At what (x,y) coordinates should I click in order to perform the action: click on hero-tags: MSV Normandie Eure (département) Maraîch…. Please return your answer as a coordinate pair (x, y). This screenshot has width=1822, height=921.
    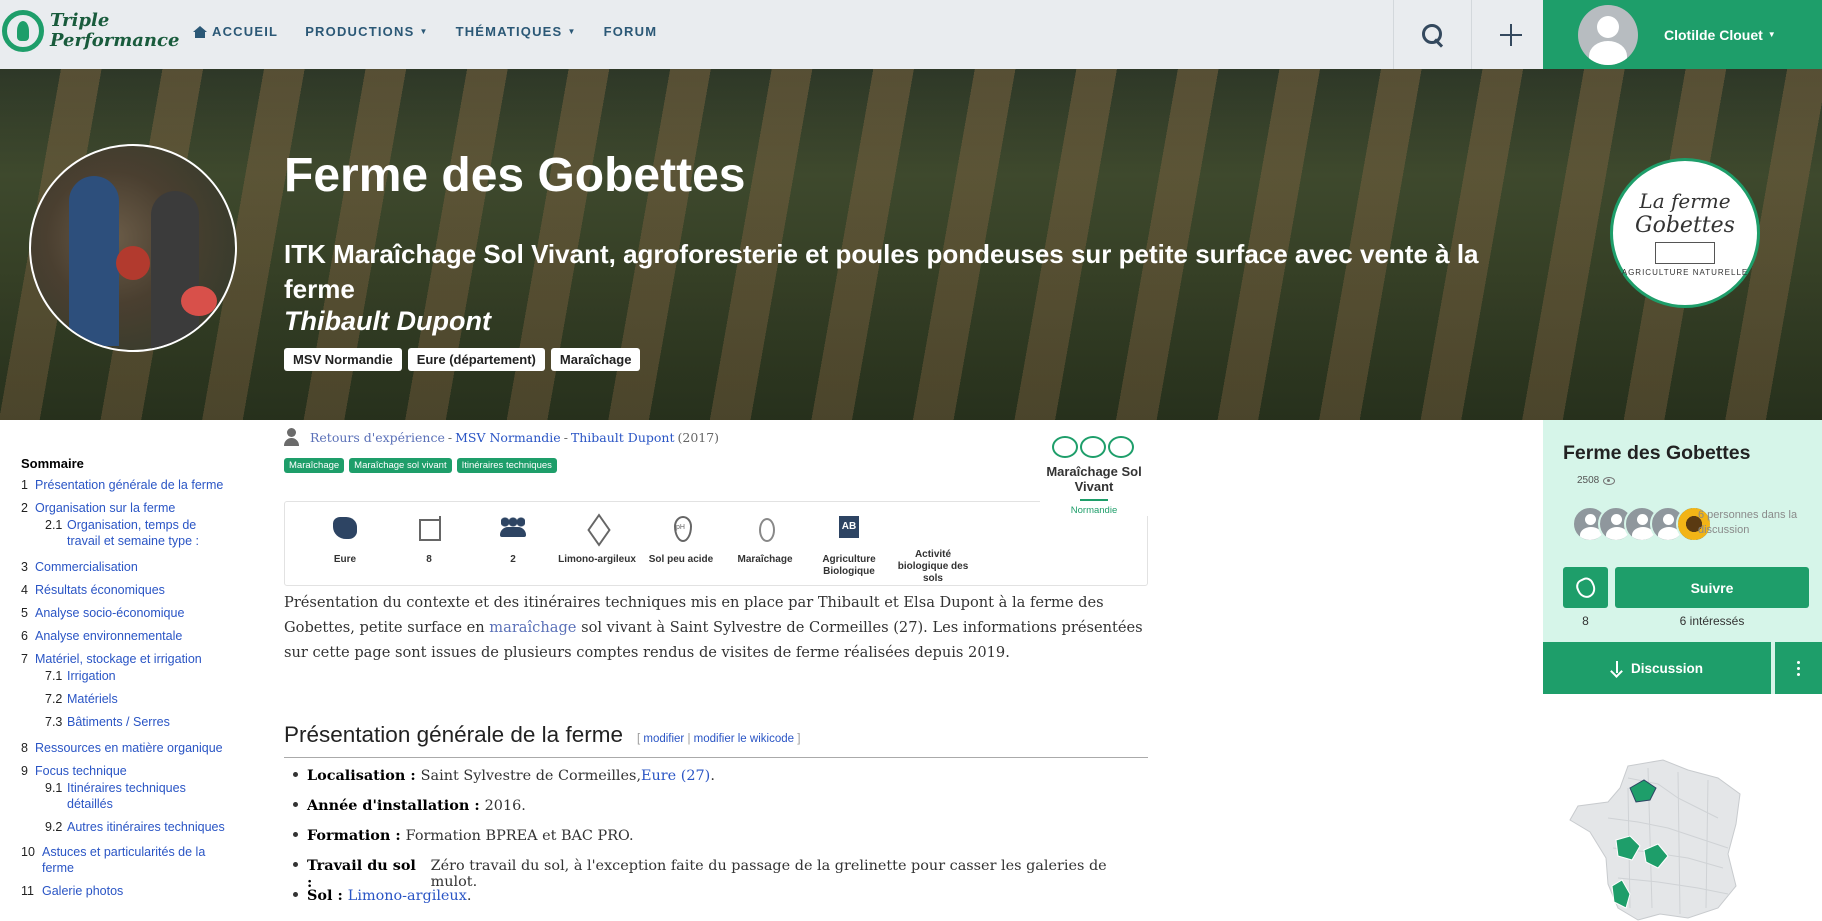
    Looking at the image, I should click on (462, 359).